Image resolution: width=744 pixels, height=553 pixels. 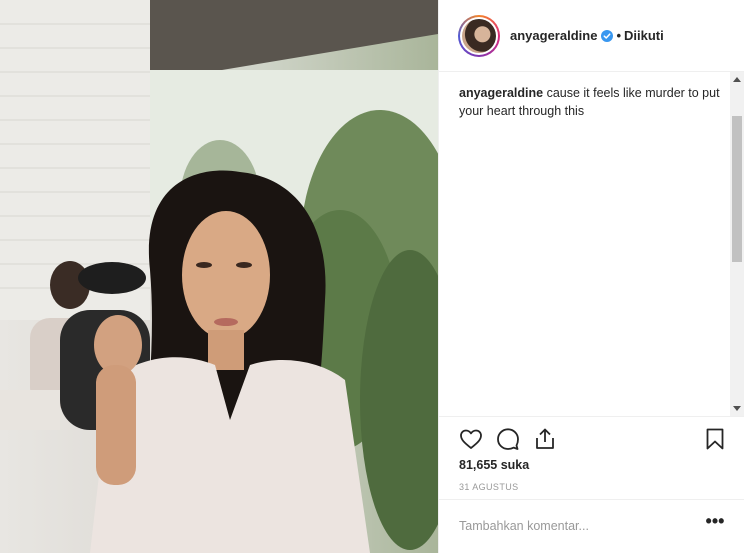 I want to click on scroll-thumb, so click(x=737, y=189).